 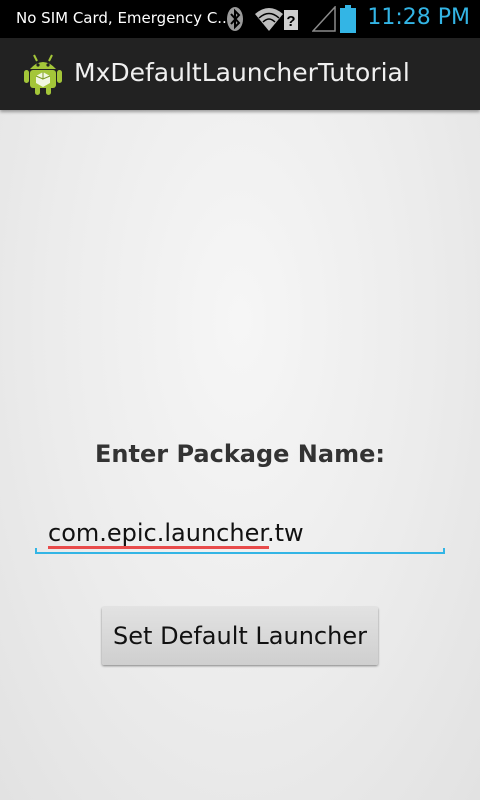 I want to click on set-default-launcher-button: Set Default Launcher, so click(x=240, y=636).